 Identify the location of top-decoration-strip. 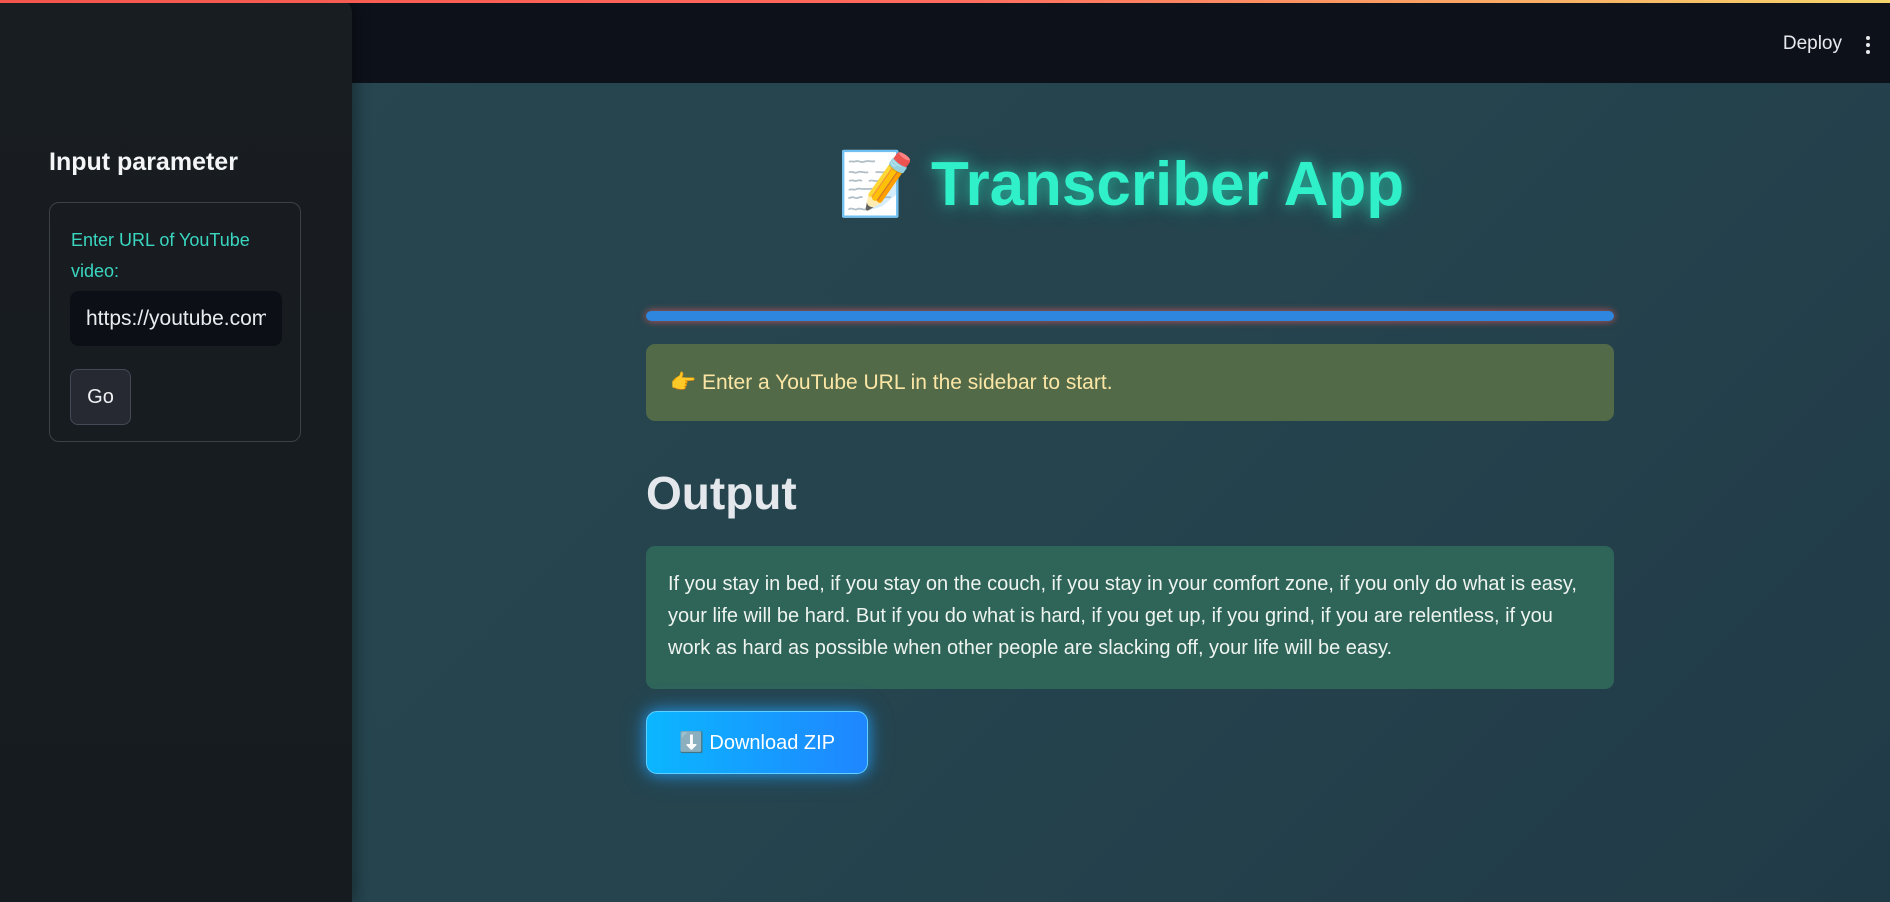
(945, 1).